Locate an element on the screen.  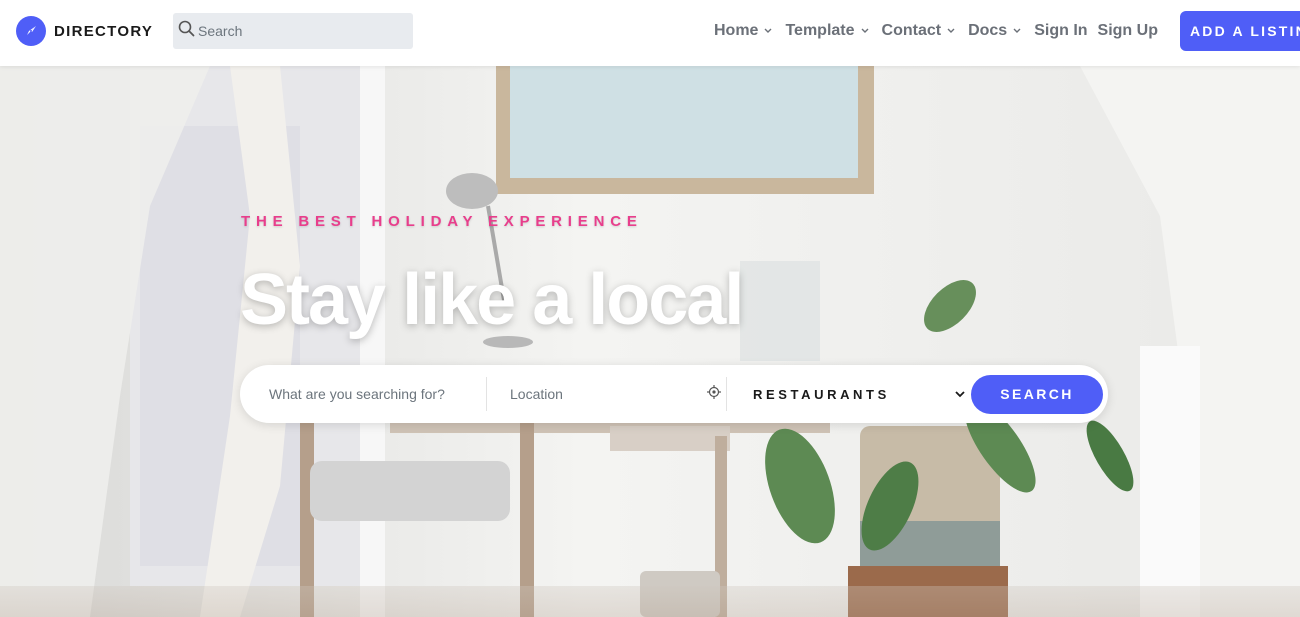
nav-sign-in-label: Sign In is located at coordinates (1061, 30).